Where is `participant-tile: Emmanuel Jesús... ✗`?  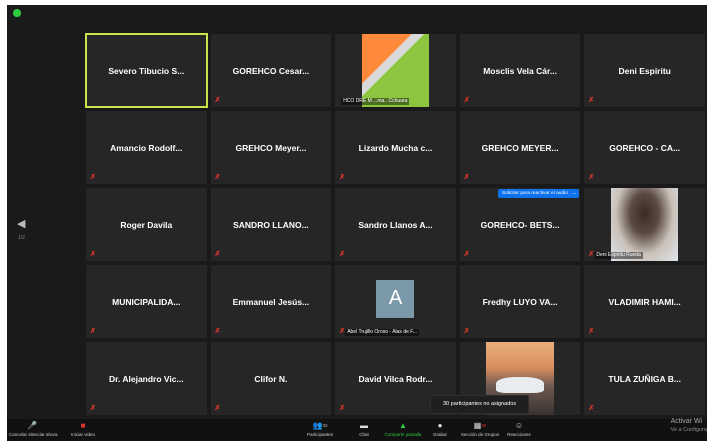 participant-tile: Emmanuel Jesús... ✗ is located at coordinates (271, 301).